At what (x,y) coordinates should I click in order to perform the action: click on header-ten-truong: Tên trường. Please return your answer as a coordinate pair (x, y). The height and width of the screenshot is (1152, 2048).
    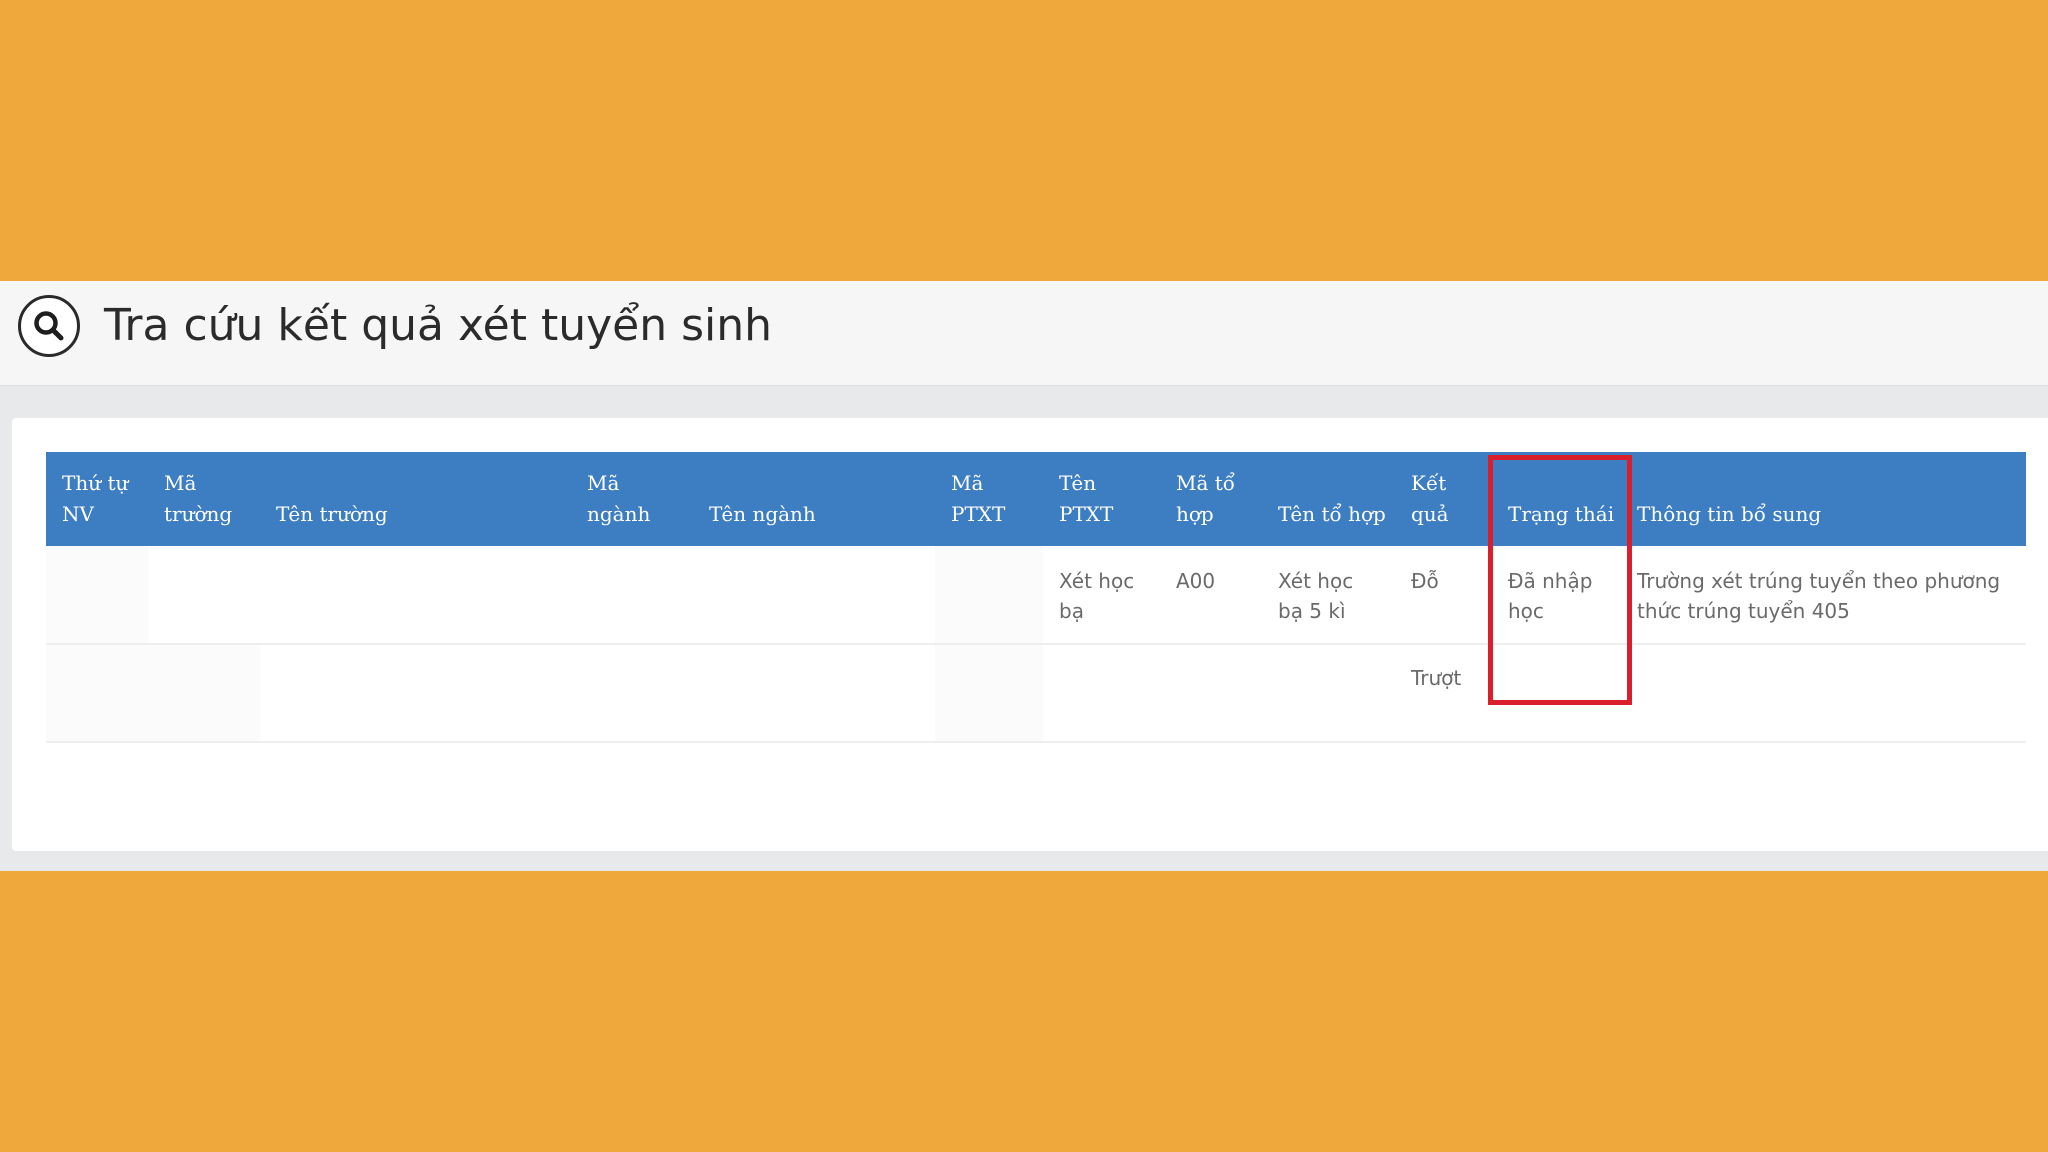
    Looking at the image, I should click on (415, 499).